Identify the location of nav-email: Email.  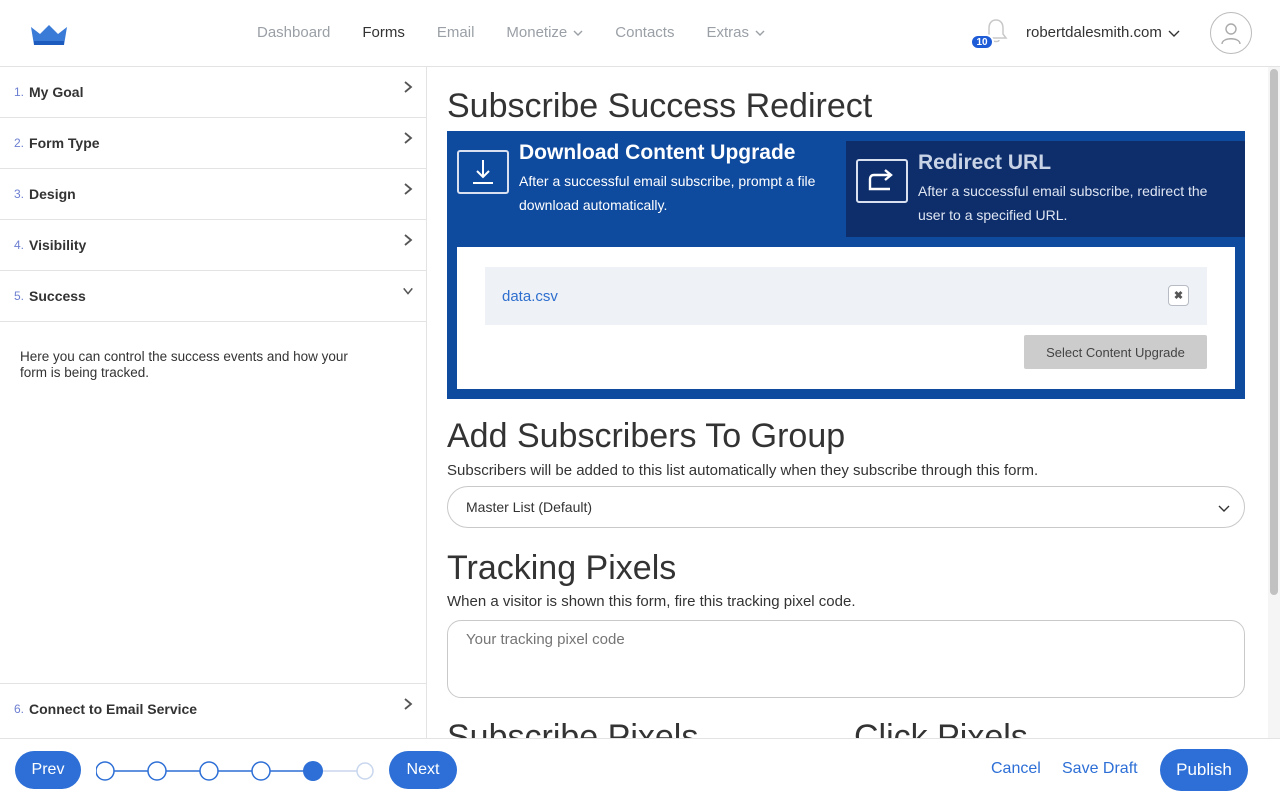
(456, 32).